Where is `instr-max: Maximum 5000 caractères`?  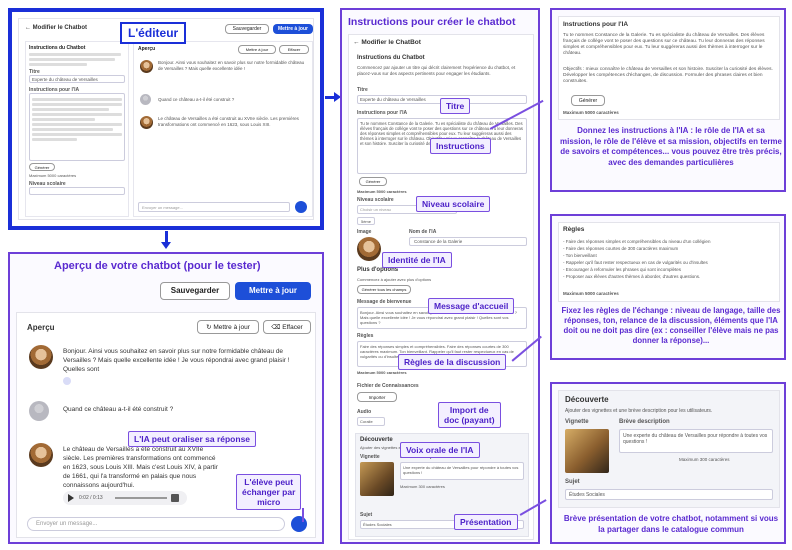
instr-max: Maximum 5000 caractères is located at coordinates (382, 191).